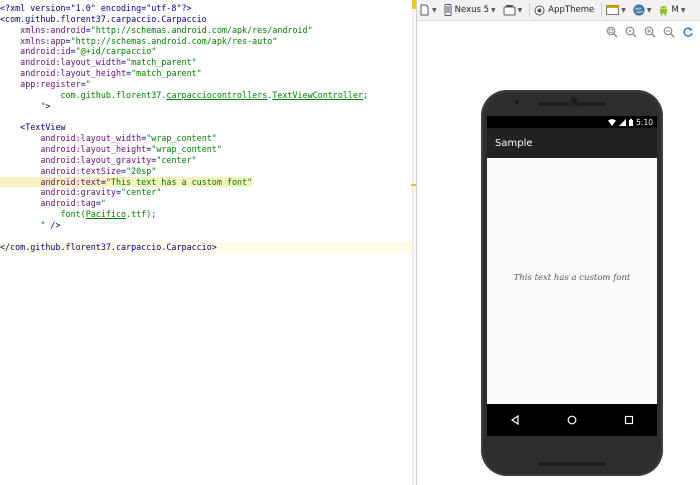 The height and width of the screenshot is (485, 700). Describe the element at coordinates (623, 122) in the screenshot. I see `signal-icon` at that location.